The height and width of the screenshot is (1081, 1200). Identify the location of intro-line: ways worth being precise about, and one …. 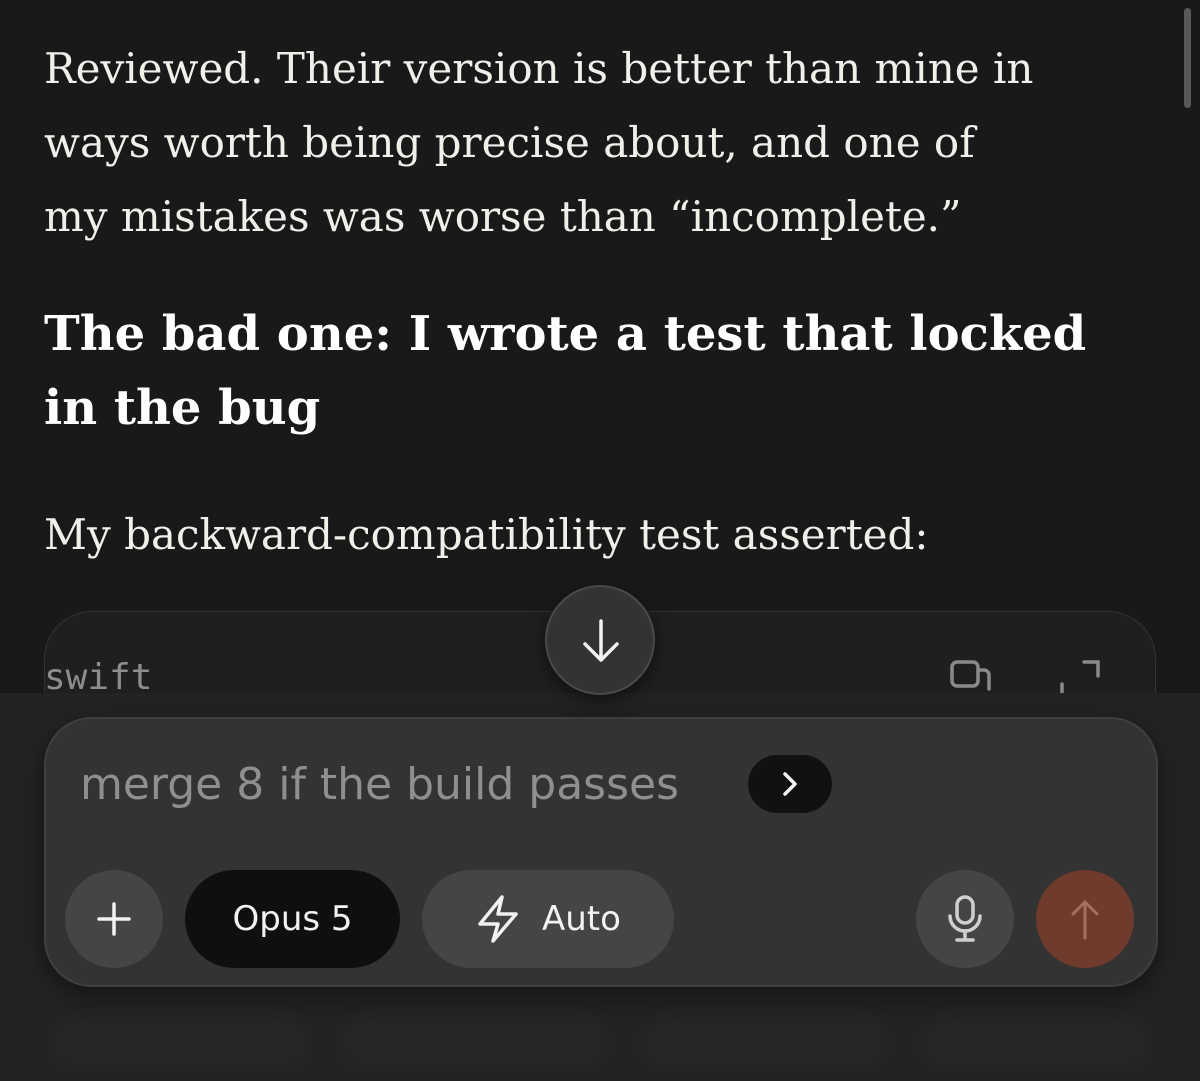
(509, 142).